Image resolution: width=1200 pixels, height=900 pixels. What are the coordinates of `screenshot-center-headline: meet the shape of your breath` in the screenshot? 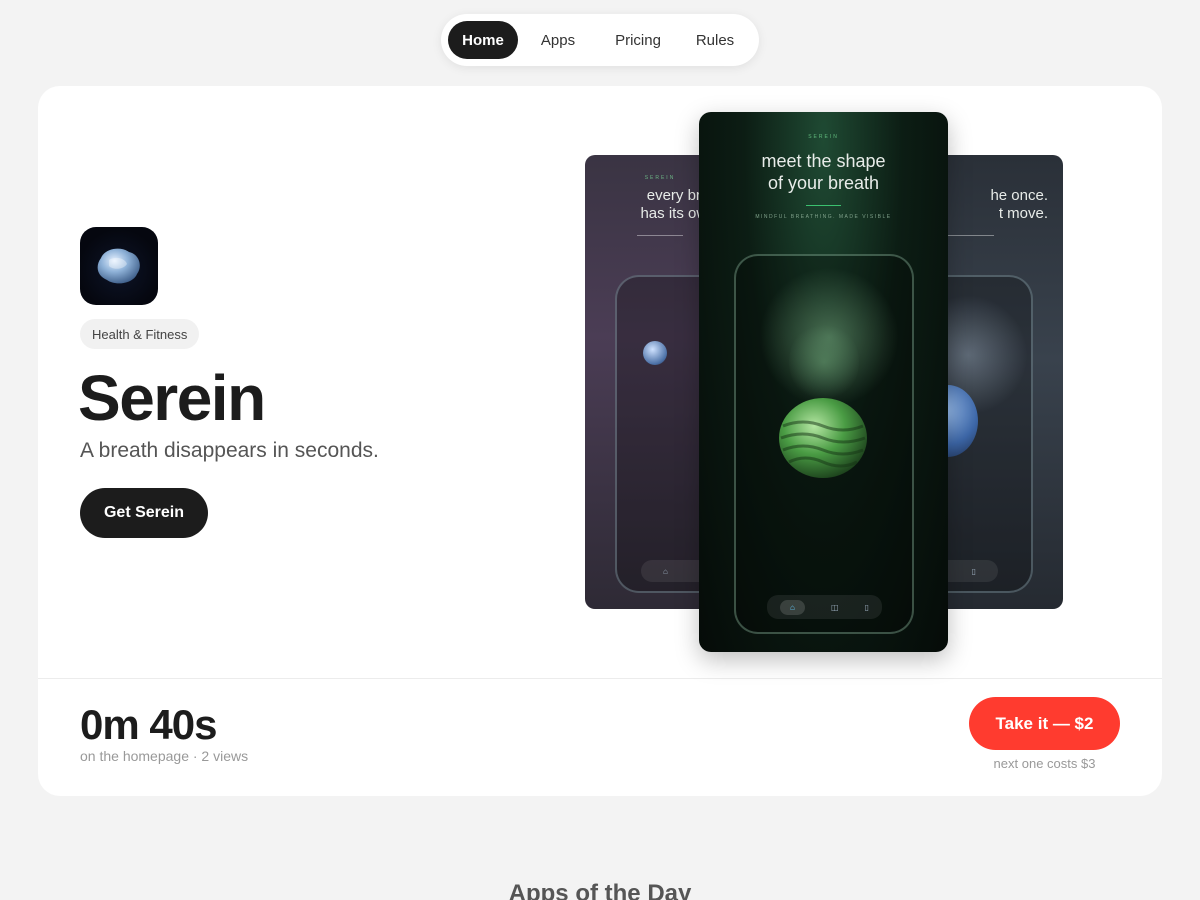 It's located at (823, 172).